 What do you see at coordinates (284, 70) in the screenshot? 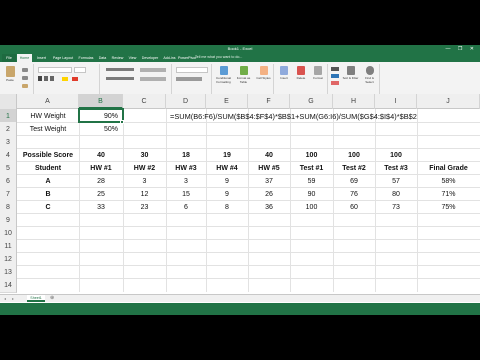
I see `insert-icon` at bounding box center [284, 70].